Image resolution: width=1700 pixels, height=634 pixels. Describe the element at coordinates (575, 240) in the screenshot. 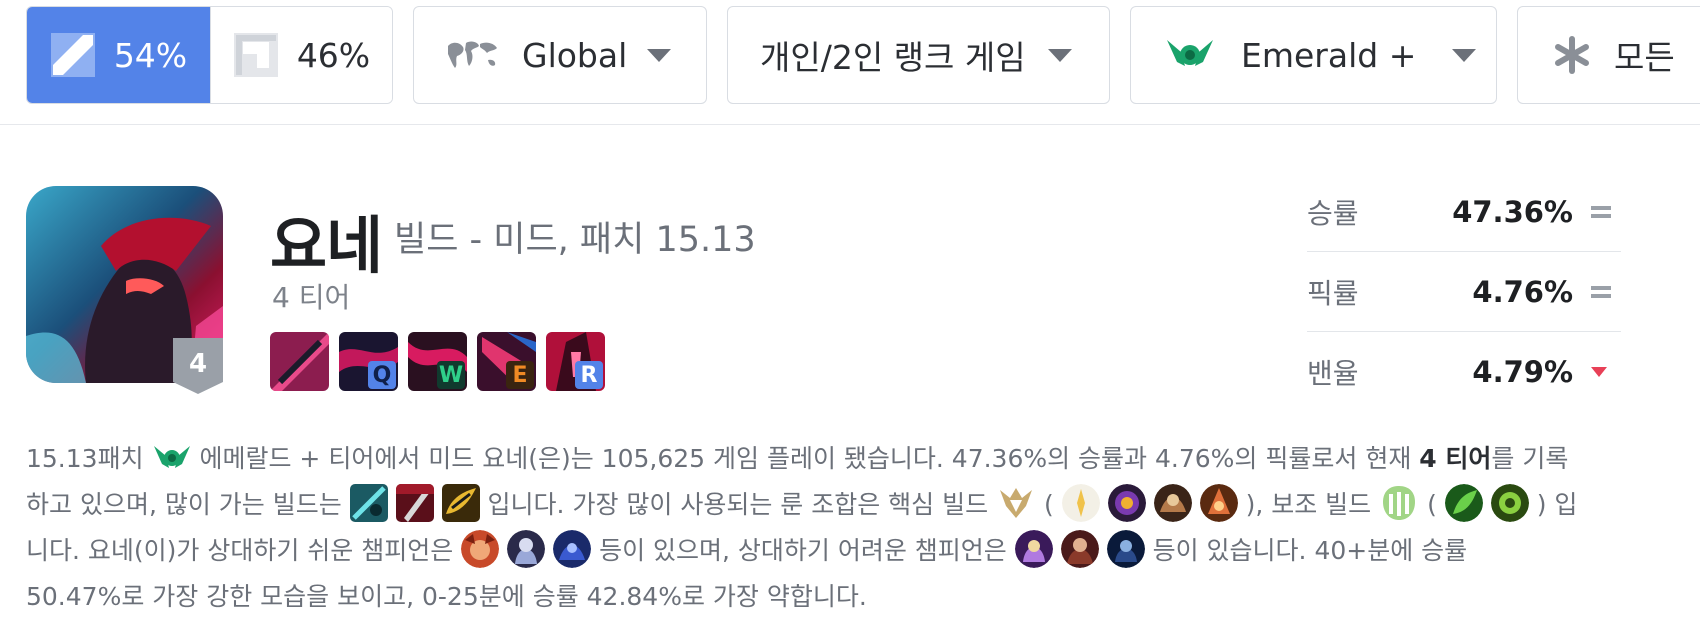

I see `champion-subtitle: 빌드 - 미드, 패치 15.13` at that location.